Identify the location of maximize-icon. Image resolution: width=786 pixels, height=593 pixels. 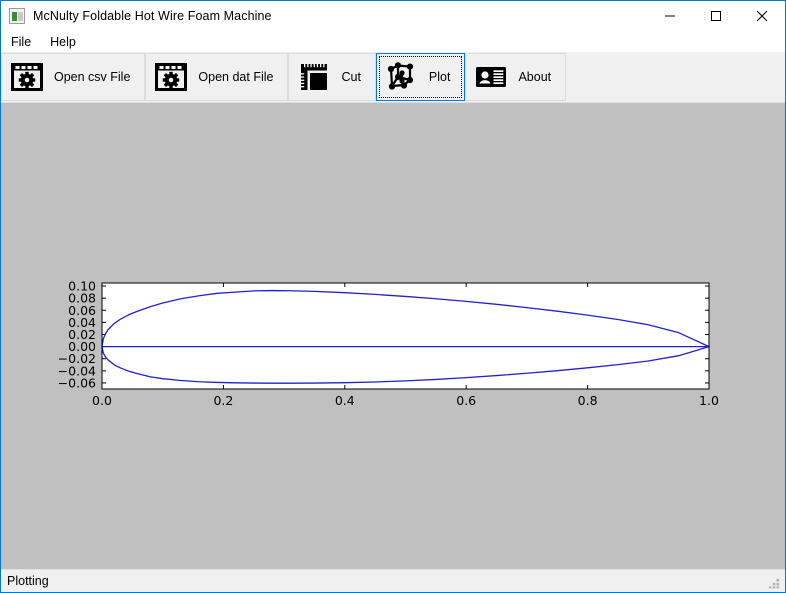
(716, 16).